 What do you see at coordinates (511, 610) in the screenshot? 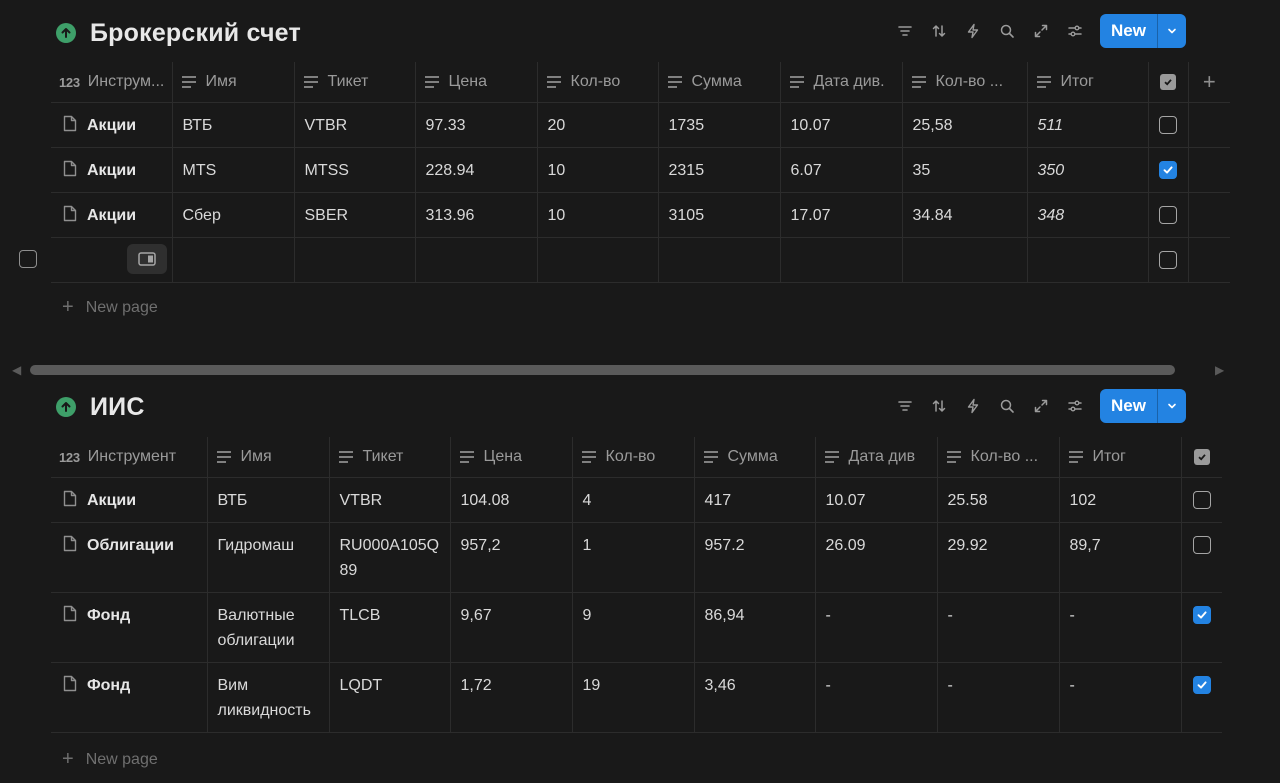
I see `price-cell: 9,67` at bounding box center [511, 610].